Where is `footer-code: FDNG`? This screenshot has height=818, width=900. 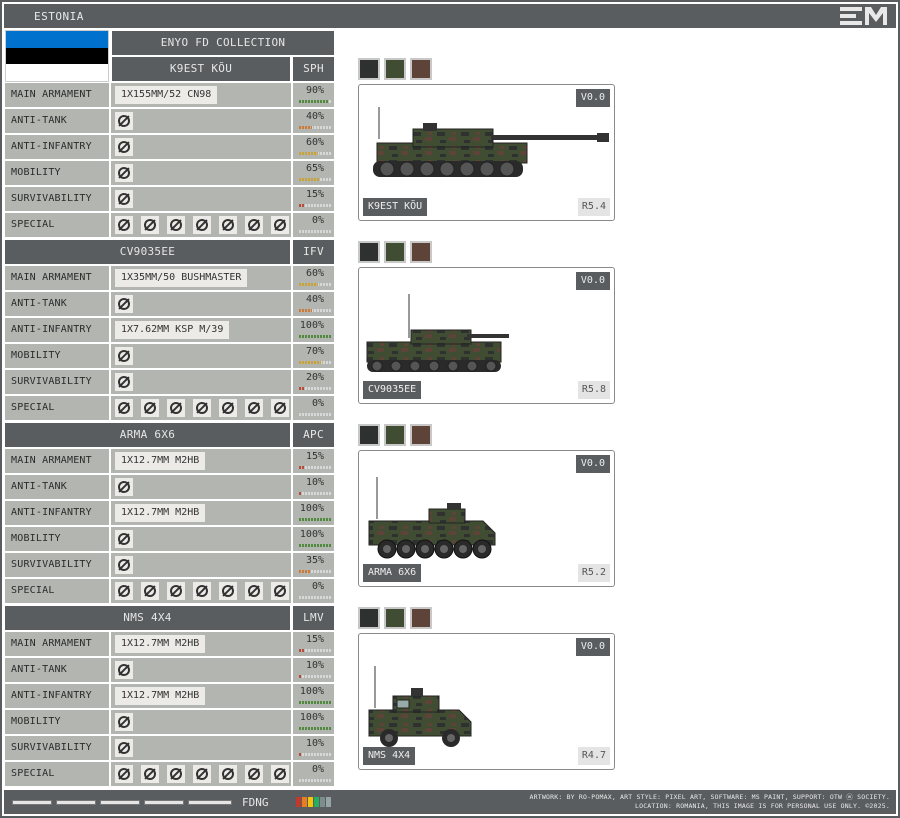
footer-code: FDNG is located at coordinates (255, 802).